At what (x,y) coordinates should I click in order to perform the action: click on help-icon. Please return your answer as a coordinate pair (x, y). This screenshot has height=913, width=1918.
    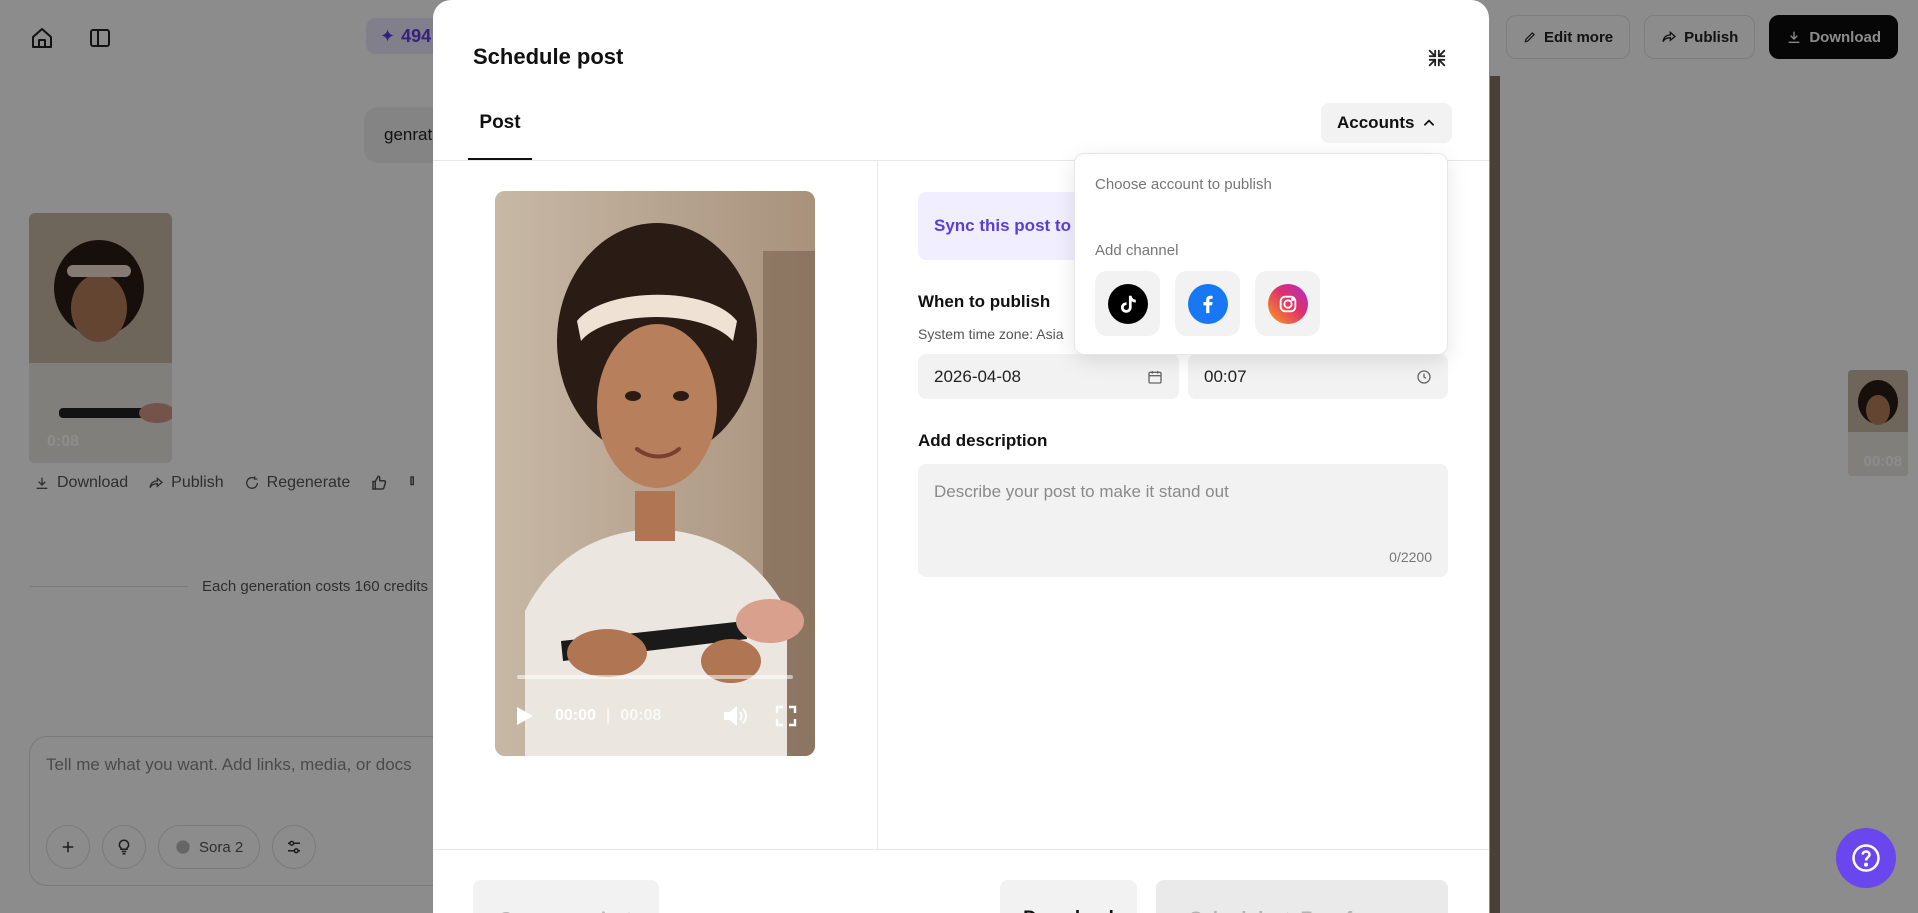
    Looking at the image, I should click on (1866, 858).